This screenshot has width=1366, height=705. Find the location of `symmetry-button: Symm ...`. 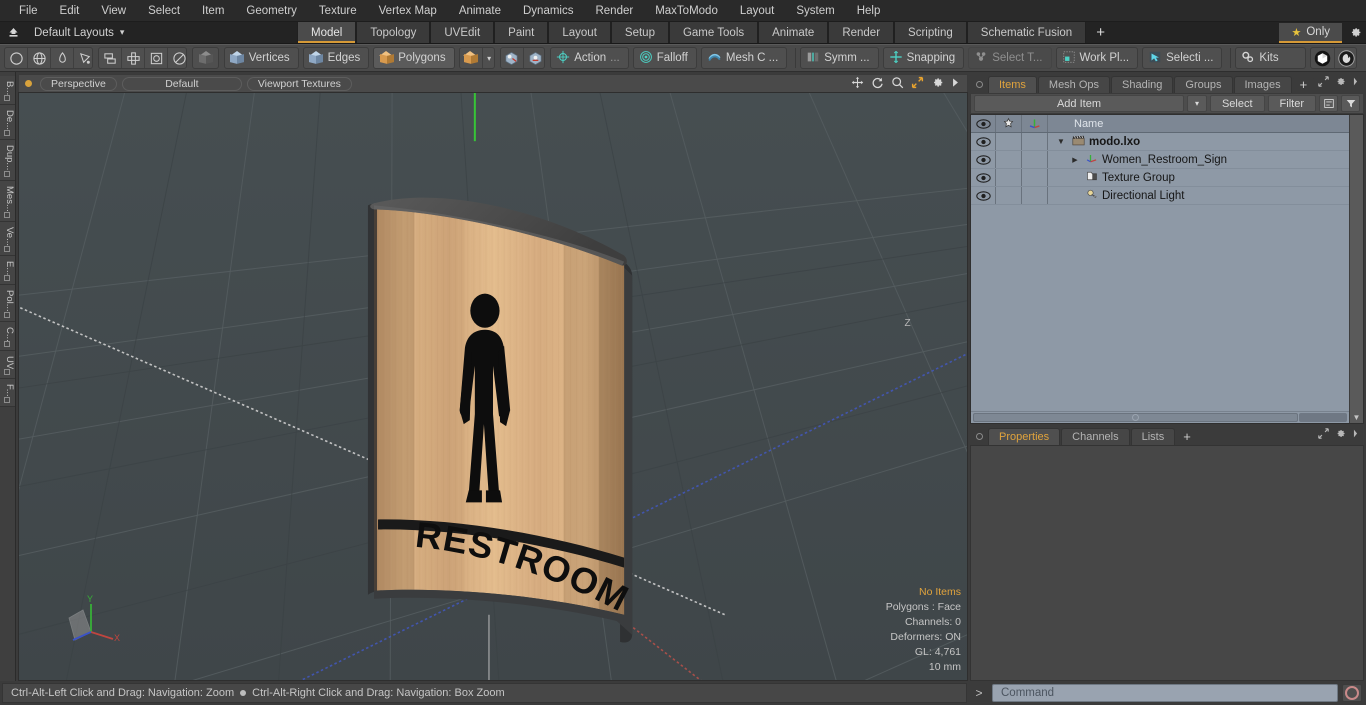

symmetry-button: Symm ... is located at coordinates (839, 58).